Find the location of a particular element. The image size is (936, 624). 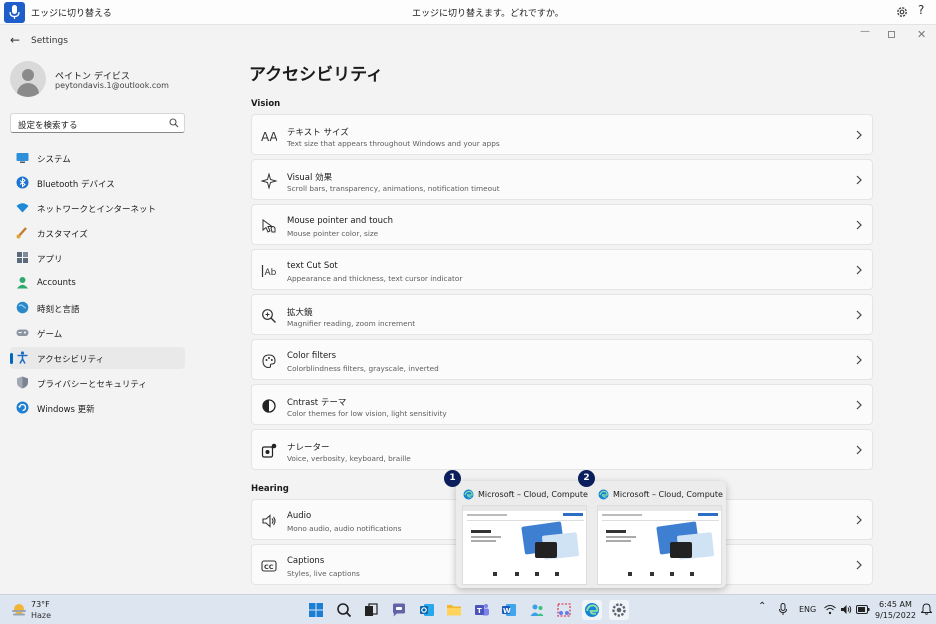

sidebar-item-label: ネットワークとインターネット is located at coordinates (97, 210).